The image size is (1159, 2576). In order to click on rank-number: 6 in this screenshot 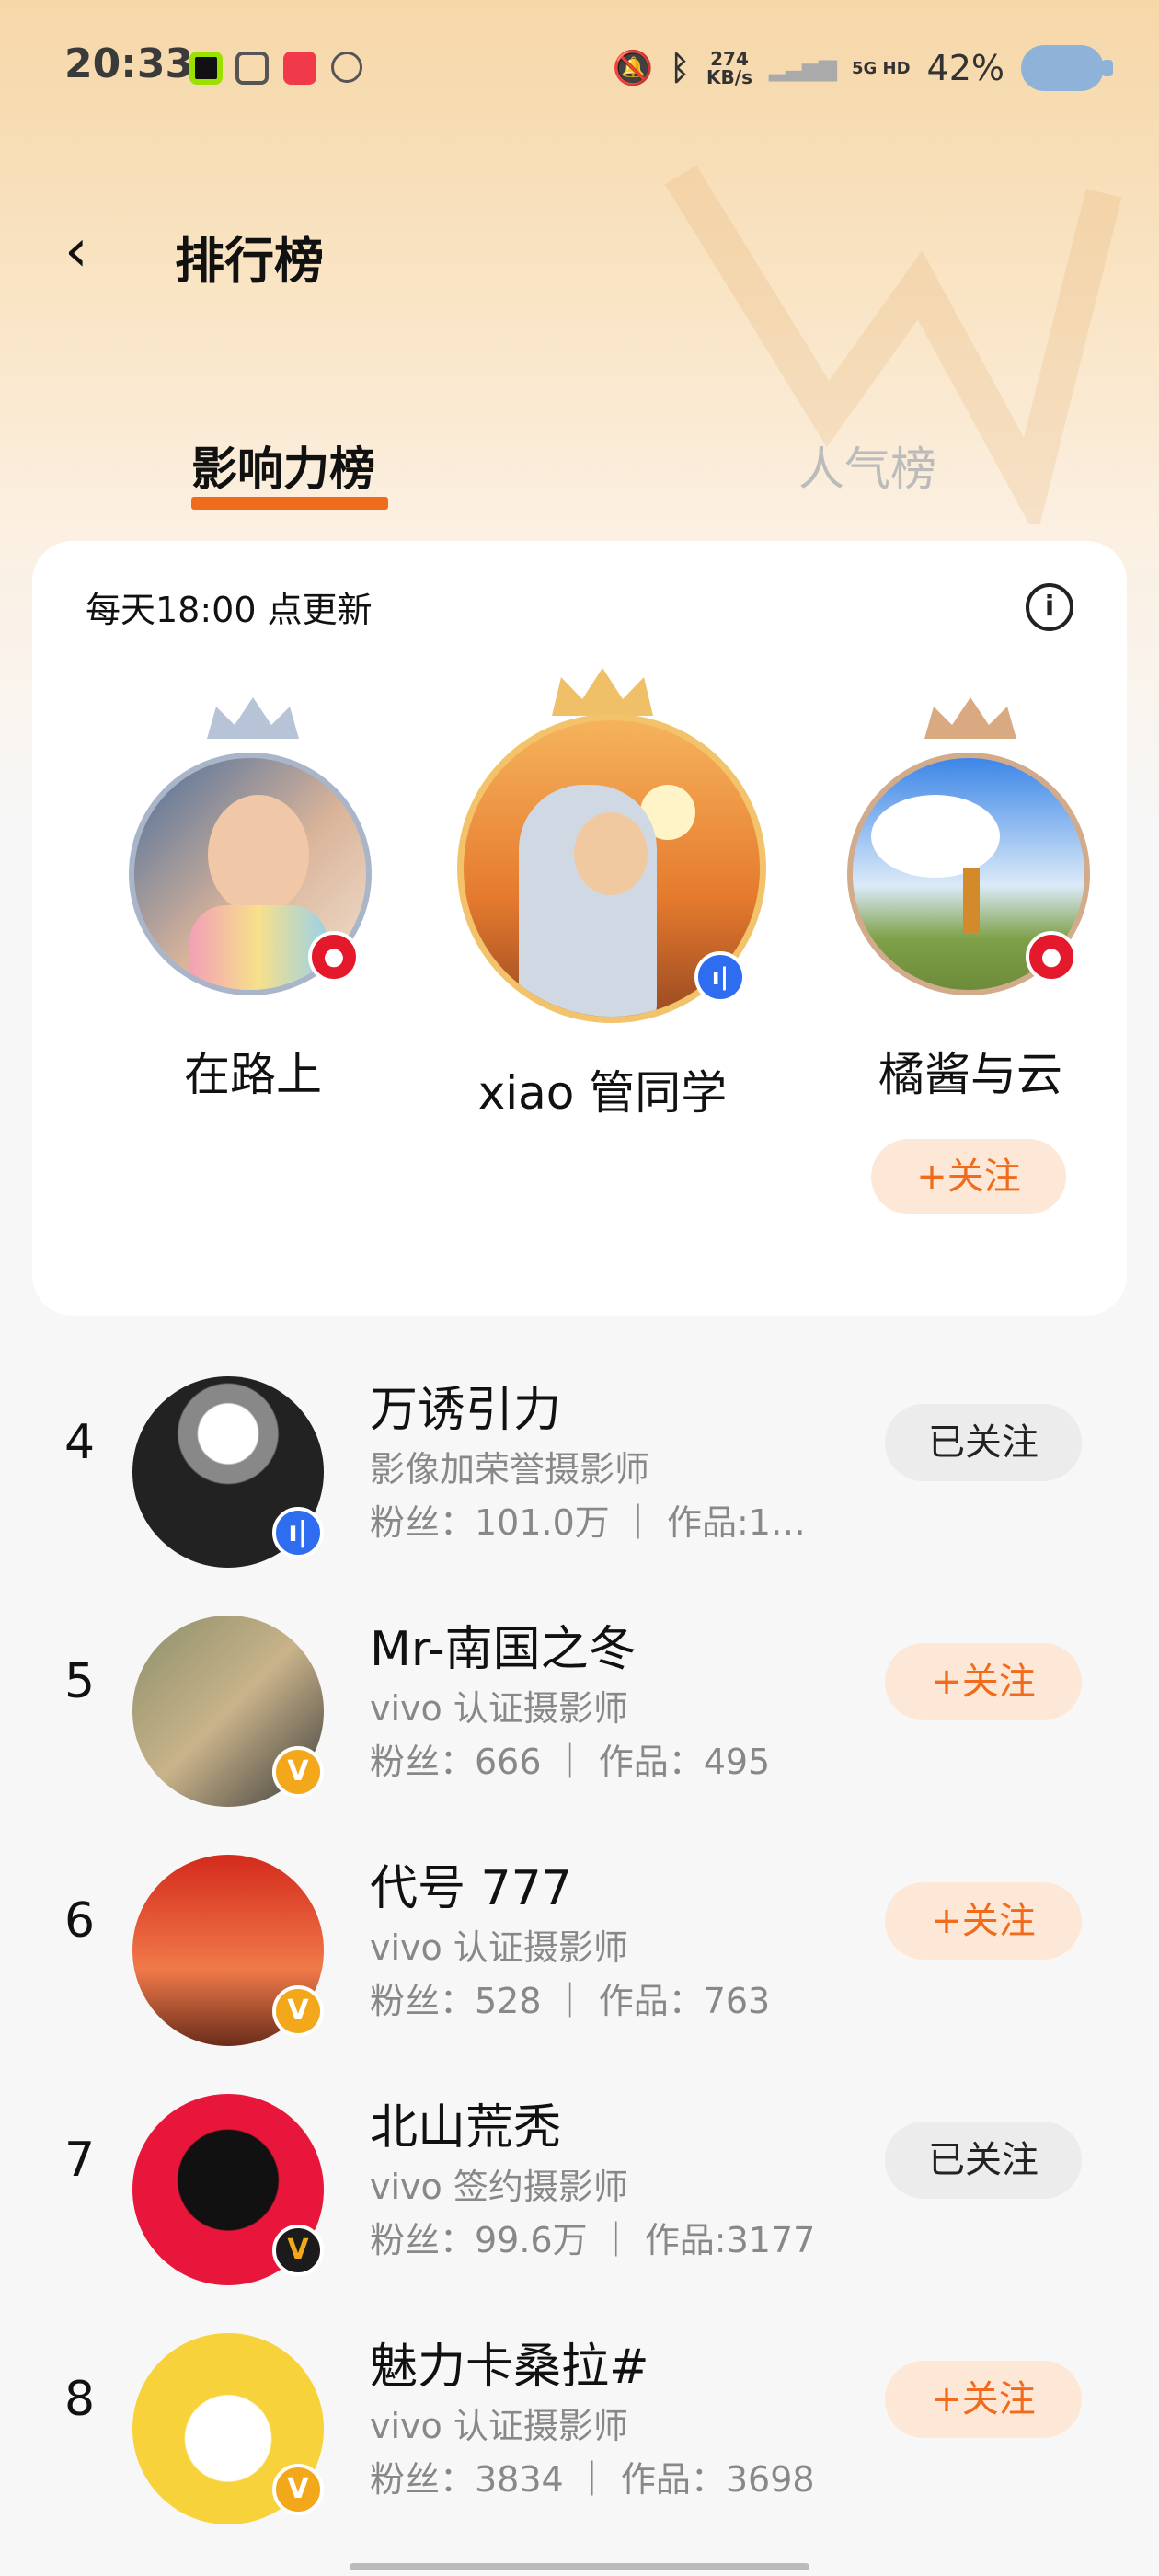, I will do `click(80, 1921)`.